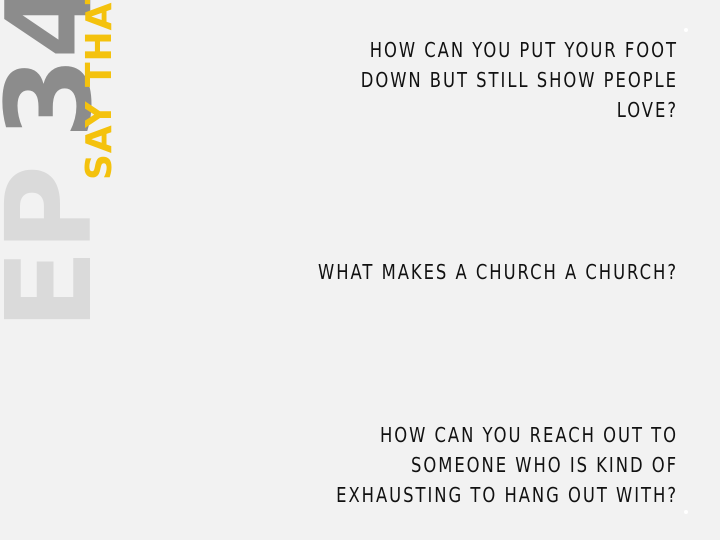 The height and width of the screenshot is (540, 720). Describe the element at coordinates (686, 512) in the screenshot. I see `corner-dot-bottom` at that location.